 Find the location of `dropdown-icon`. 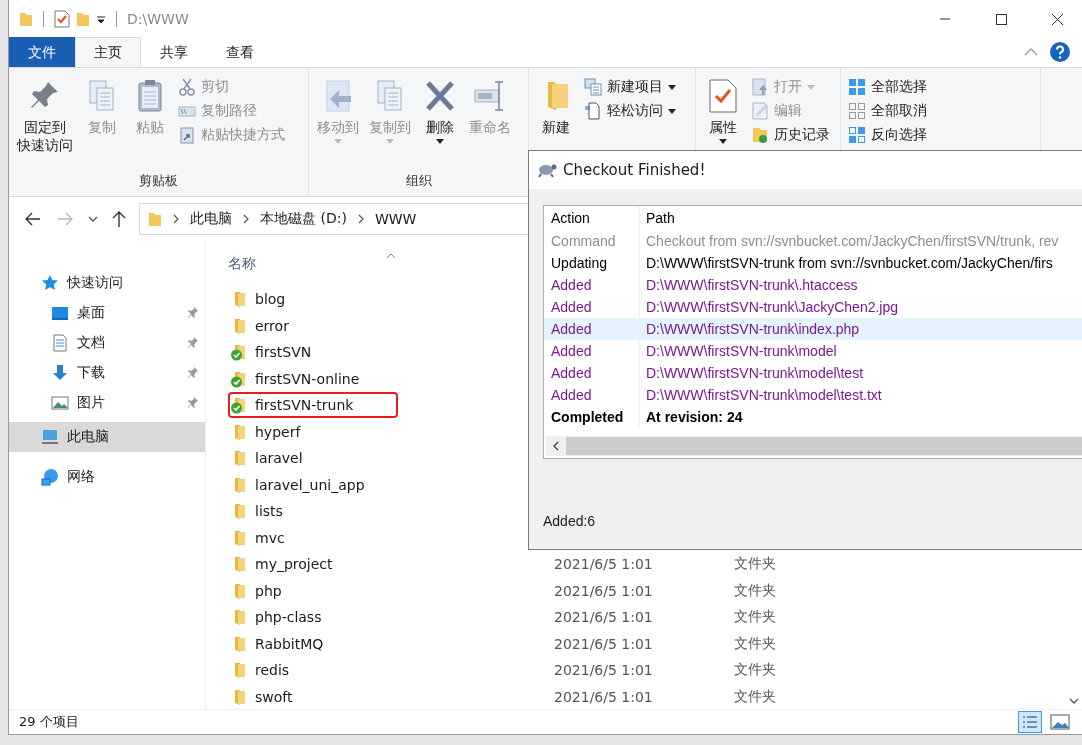

dropdown-icon is located at coordinates (101, 18).